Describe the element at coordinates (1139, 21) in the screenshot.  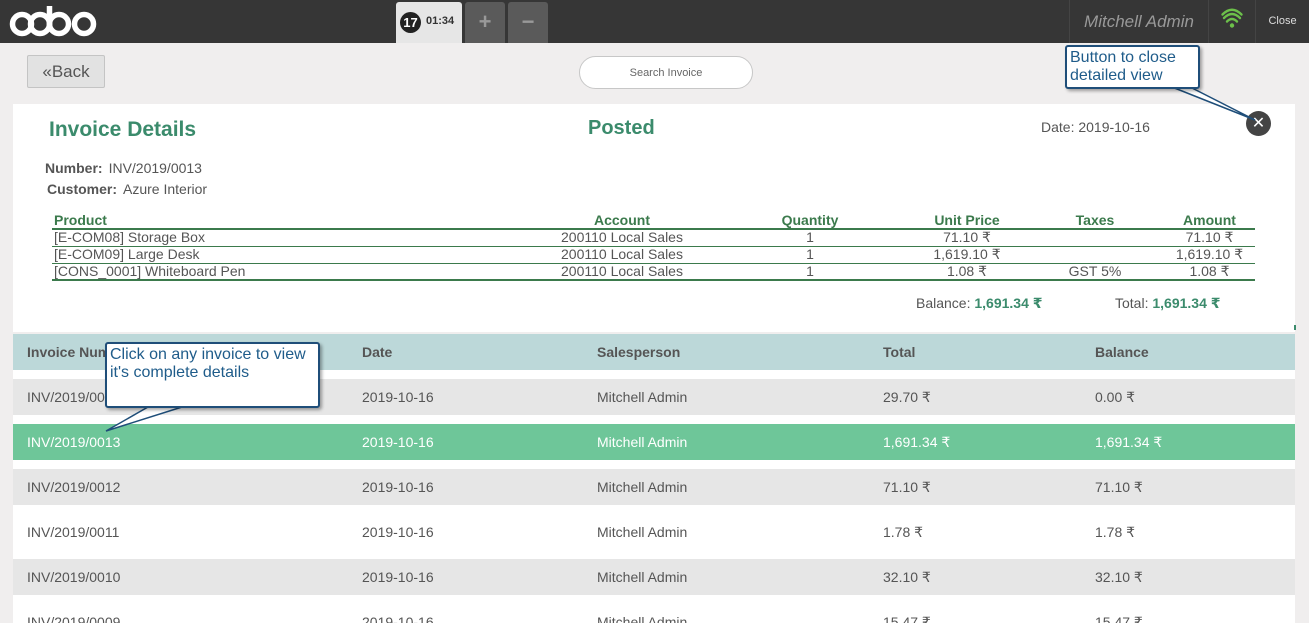
I see `user-name: Mitchell Admin` at that location.